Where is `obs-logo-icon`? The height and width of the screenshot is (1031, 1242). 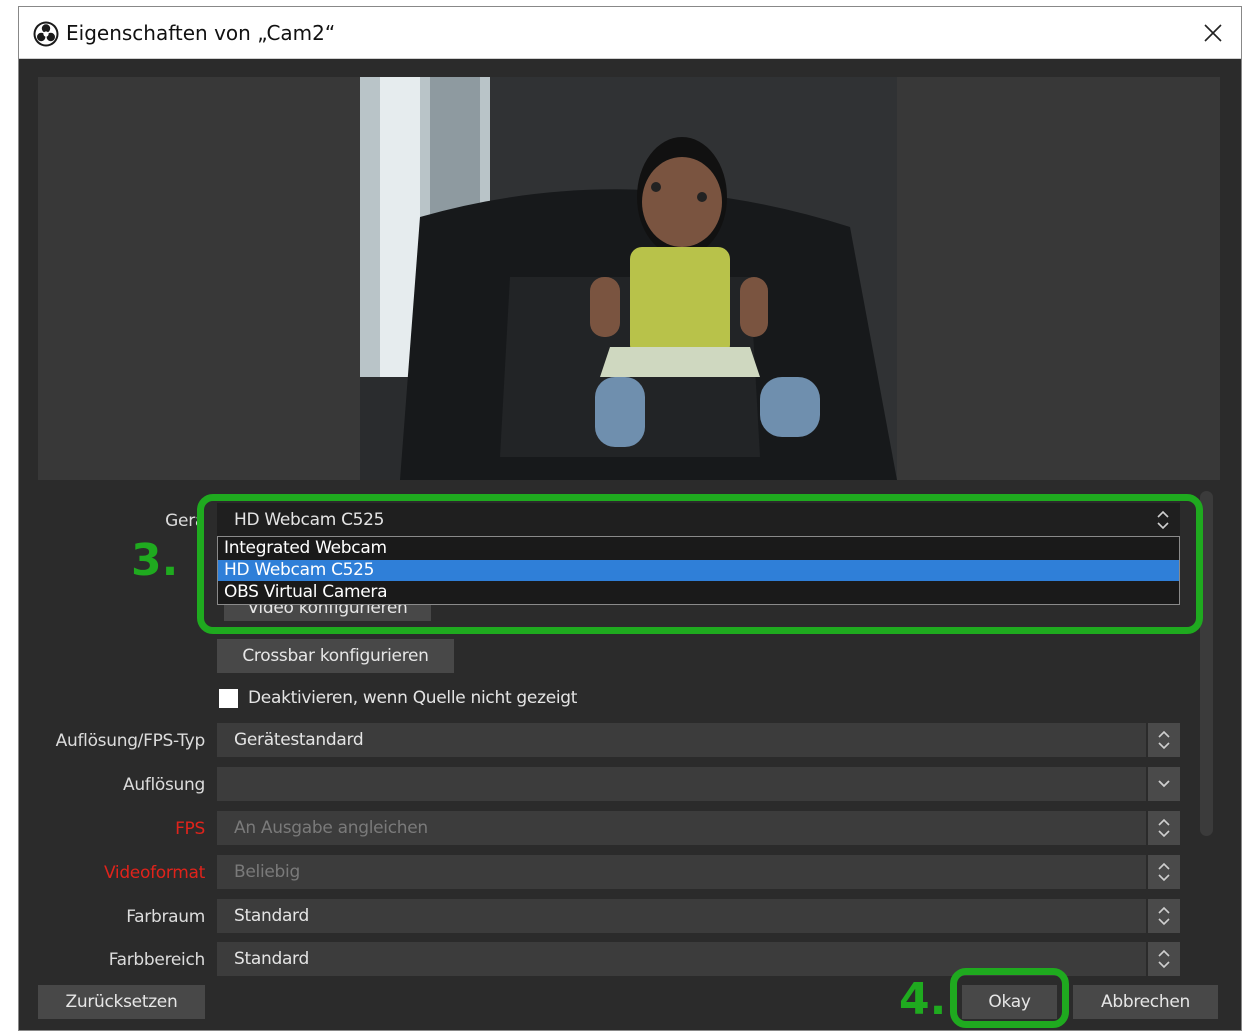 obs-logo-icon is located at coordinates (46, 34).